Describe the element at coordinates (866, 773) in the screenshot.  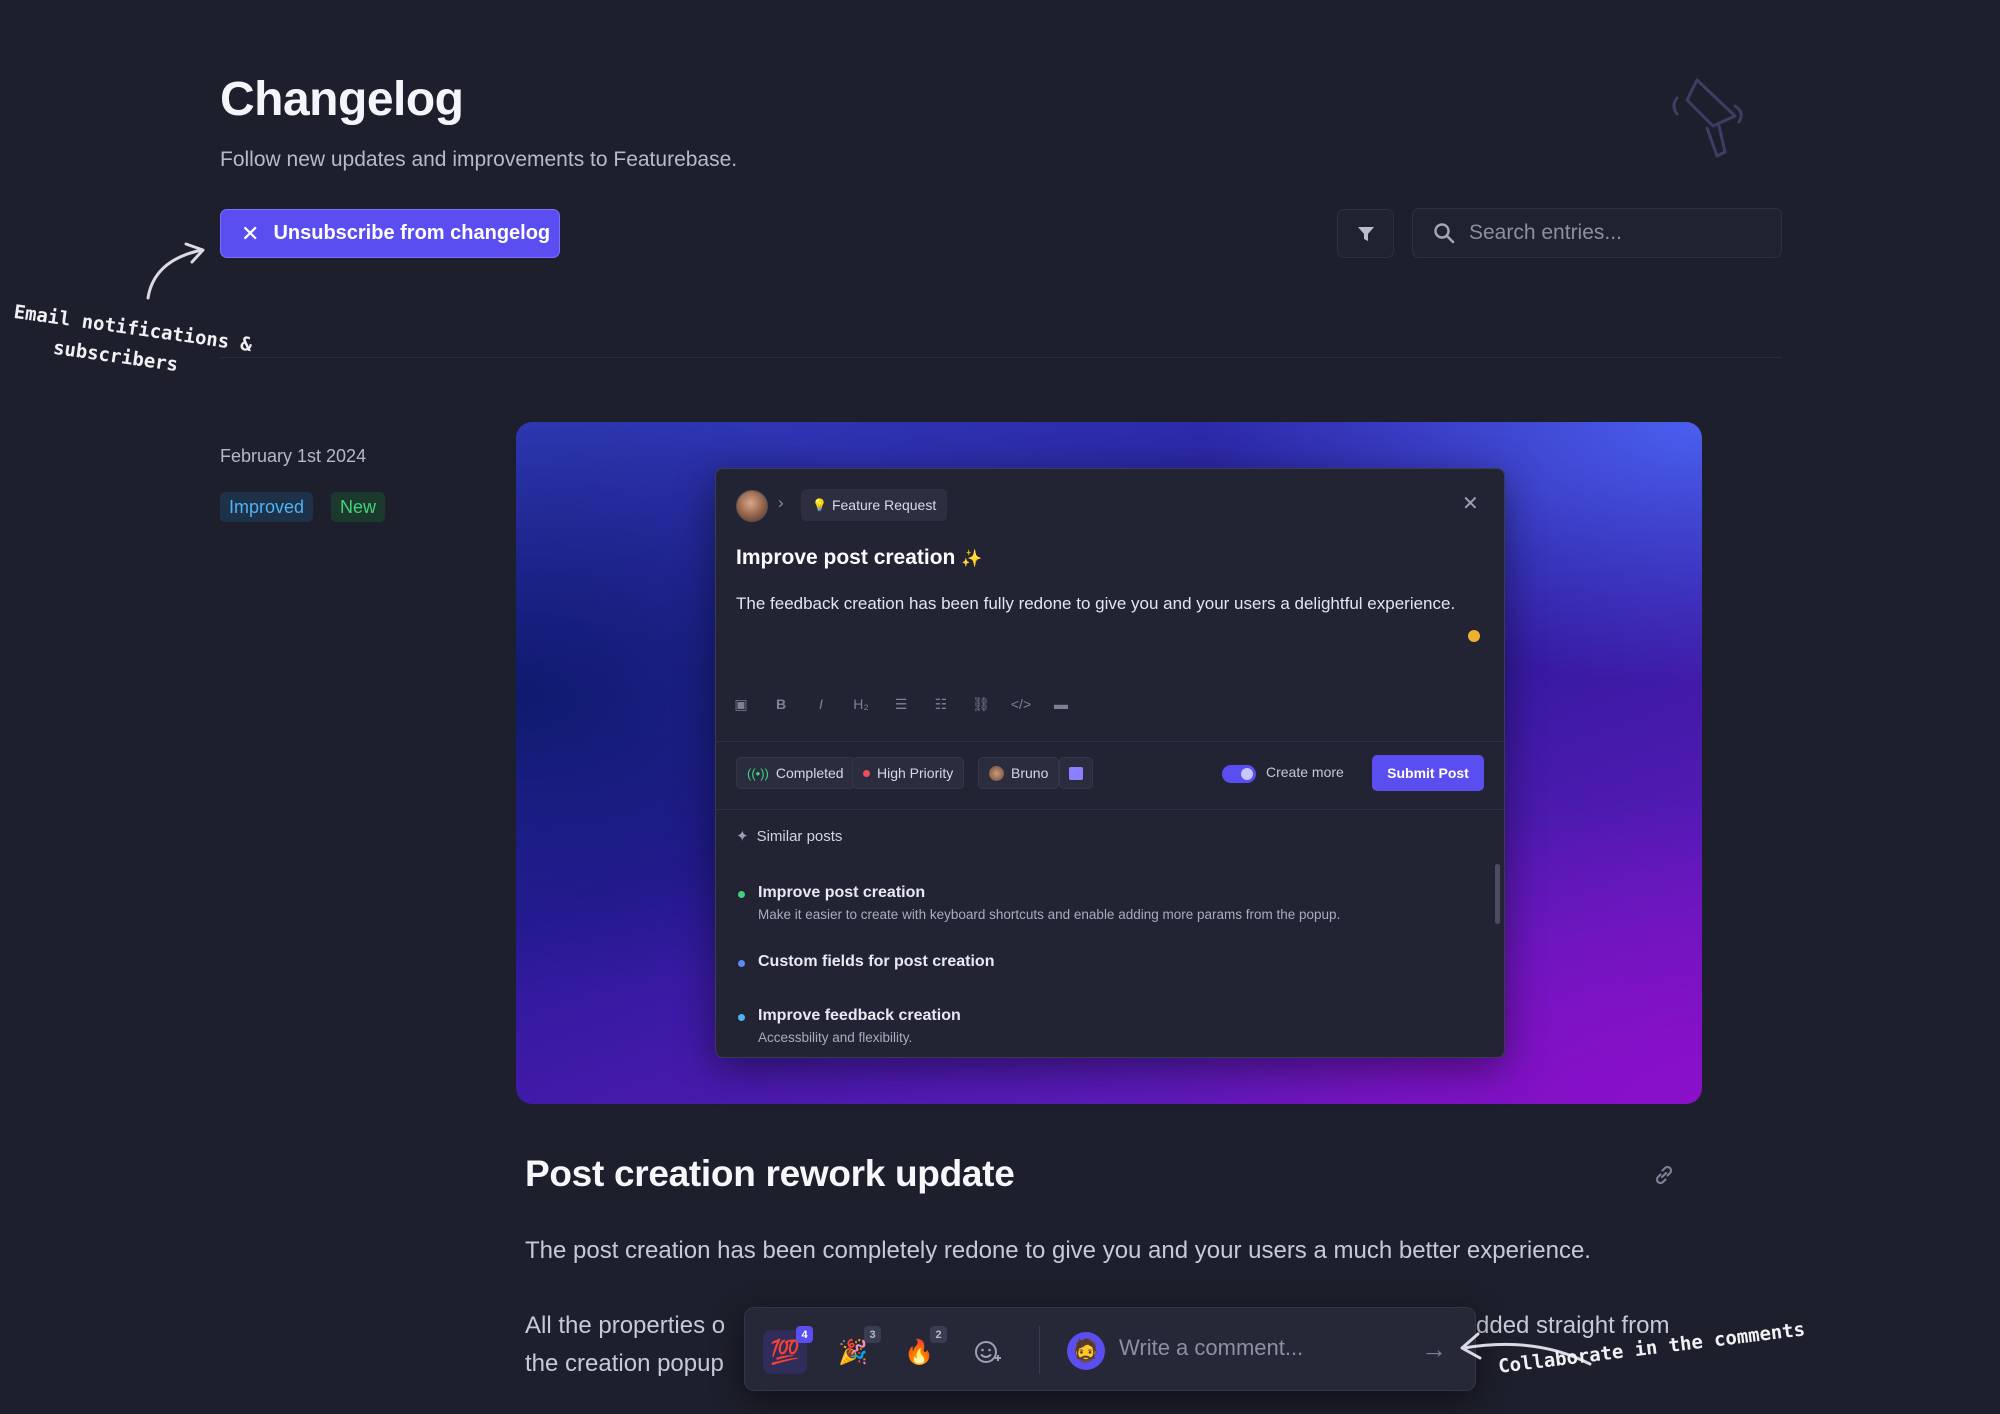
I see `priority-dot-icon` at that location.